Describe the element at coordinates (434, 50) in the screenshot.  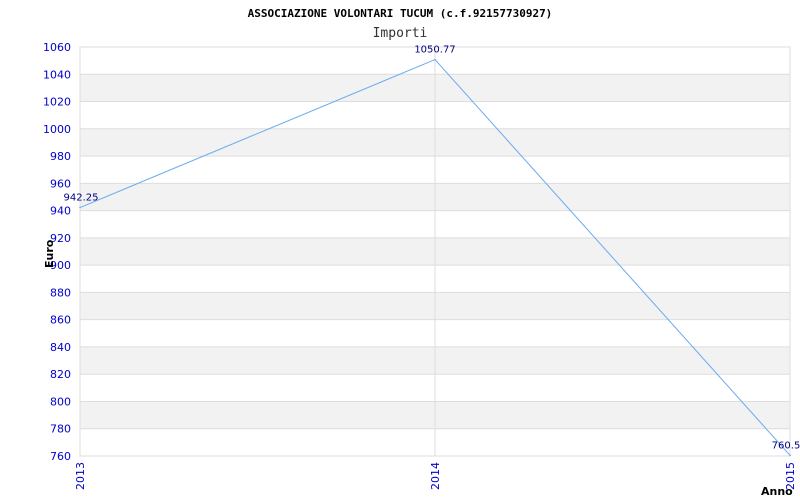
I see `data-label: 1050.77` at that location.